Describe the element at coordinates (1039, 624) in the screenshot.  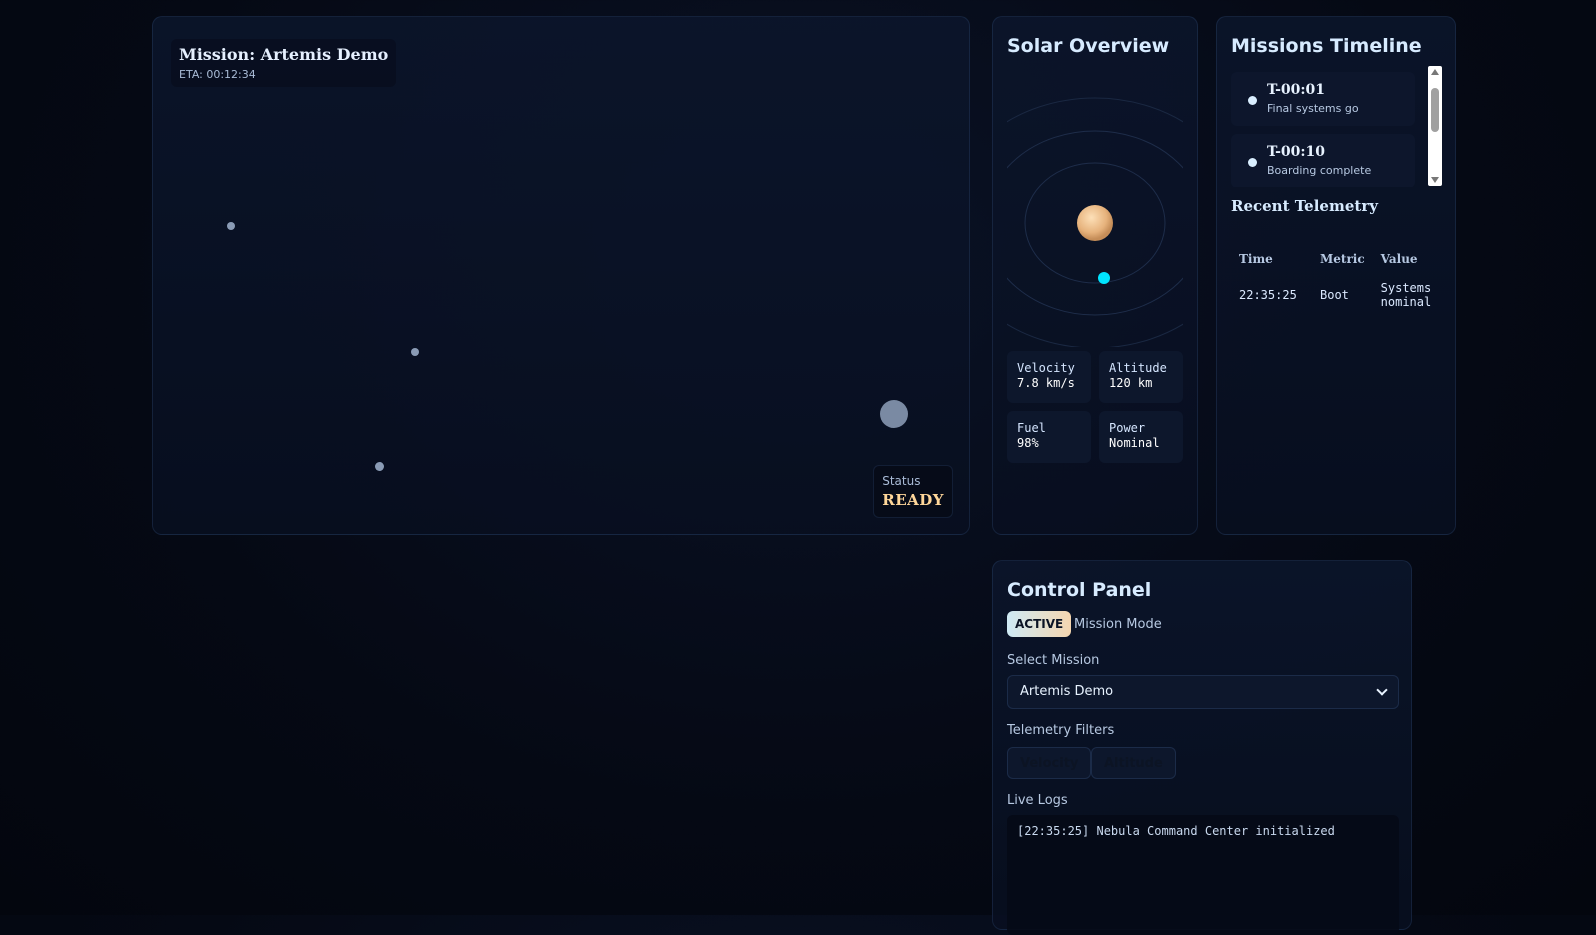
I see `mode-badge: ACTIVE` at that location.